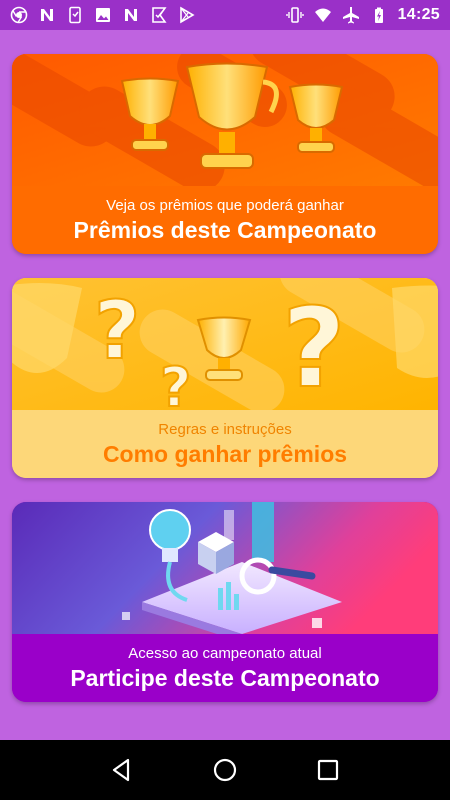 This screenshot has height=800, width=450. Describe the element at coordinates (379, 15) in the screenshot. I see `battery-charging-icon` at that location.